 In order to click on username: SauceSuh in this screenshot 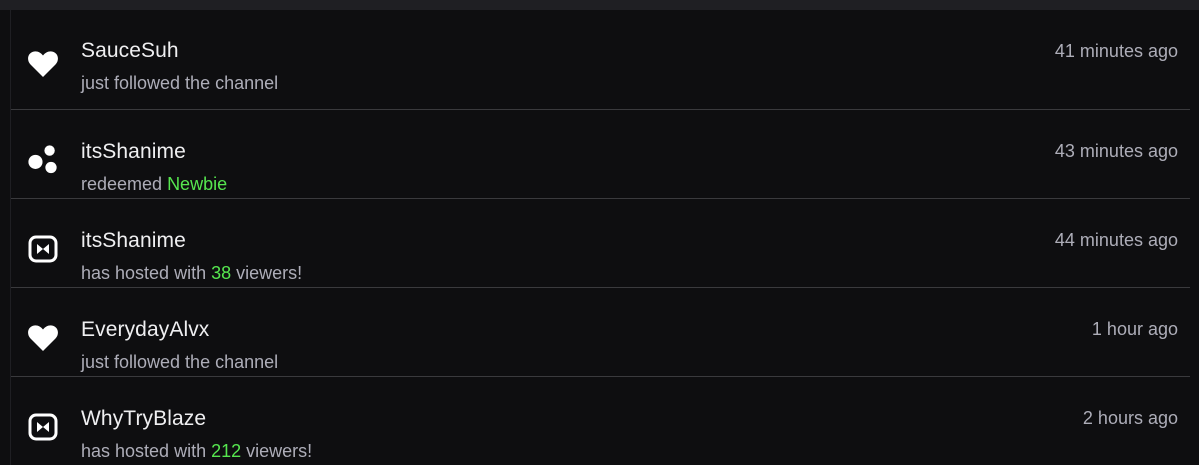, I will do `click(130, 51)`.